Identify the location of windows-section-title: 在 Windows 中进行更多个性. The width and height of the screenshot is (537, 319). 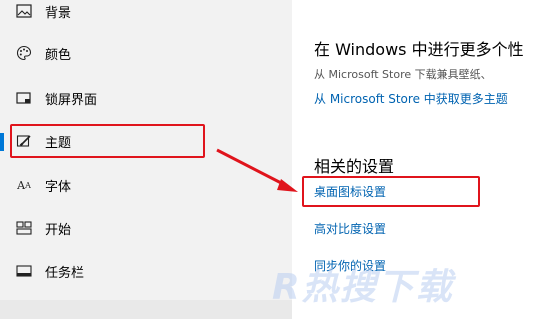
(419, 49).